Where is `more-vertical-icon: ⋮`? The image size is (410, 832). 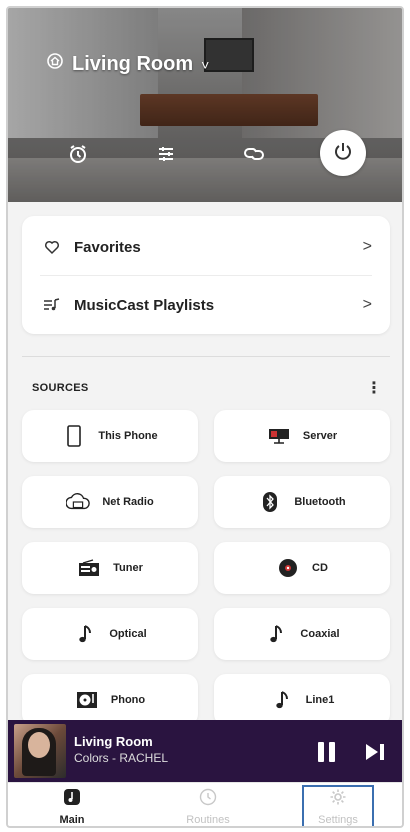 more-vertical-icon: ⋮ is located at coordinates (374, 388).